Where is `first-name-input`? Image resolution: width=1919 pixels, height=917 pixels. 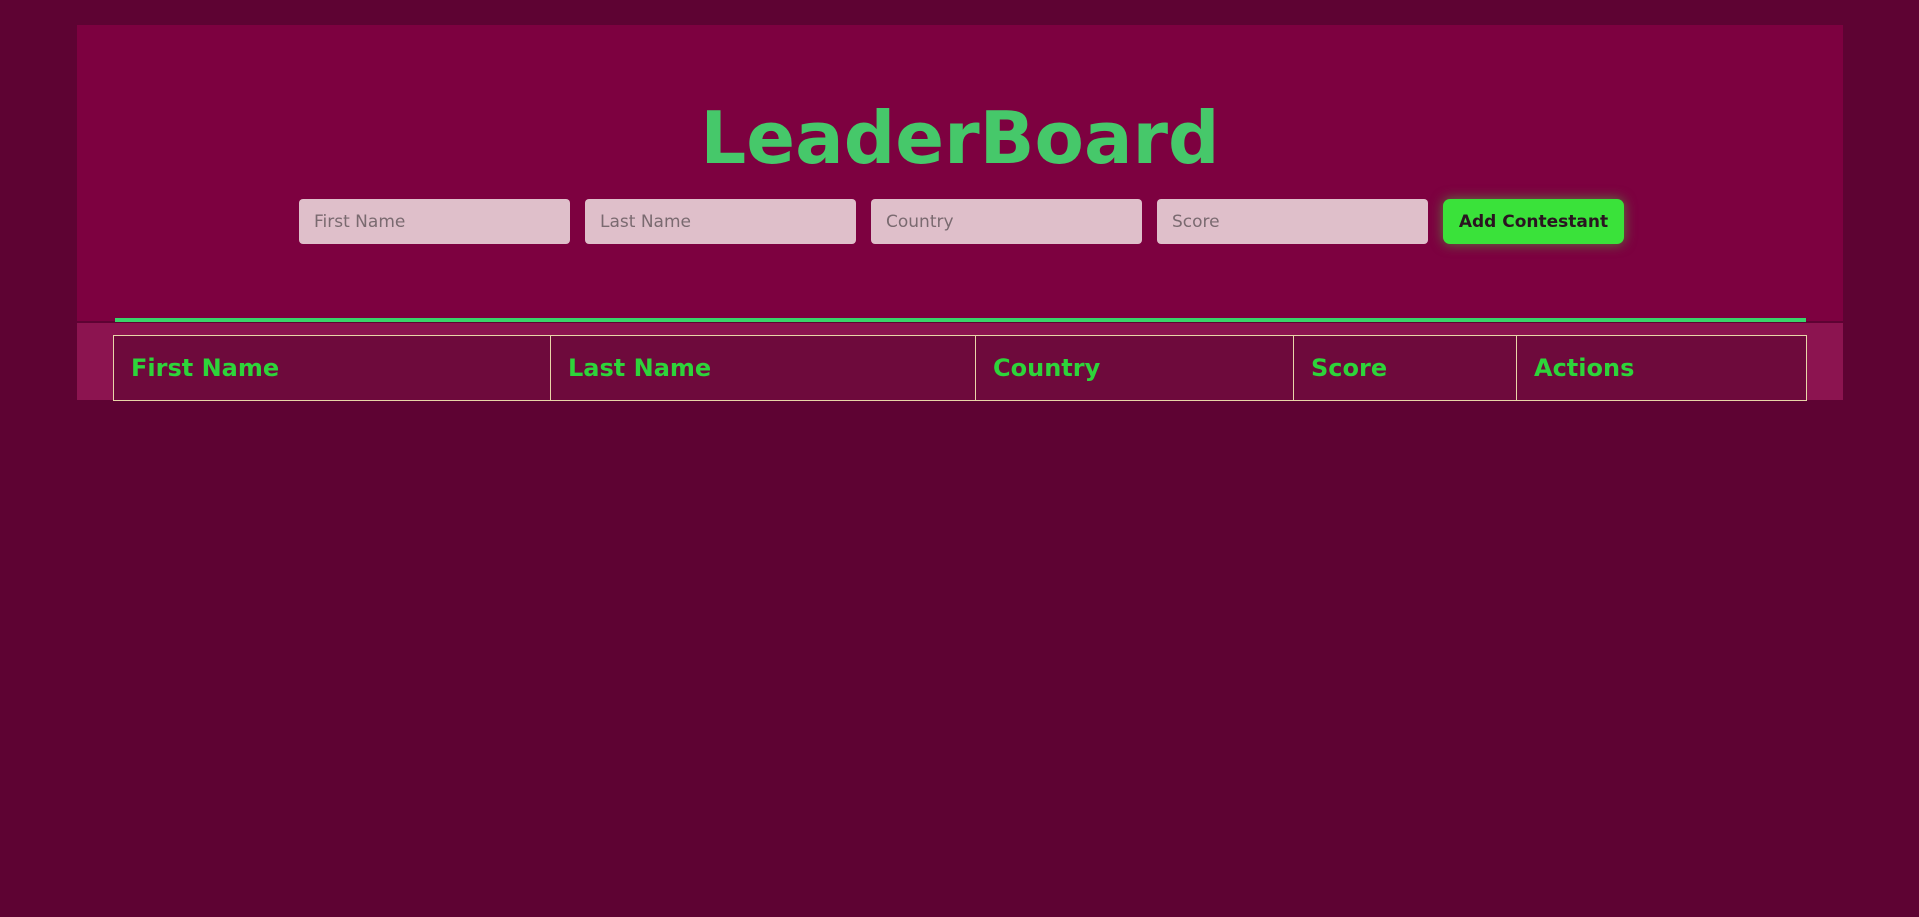 first-name-input is located at coordinates (434, 221).